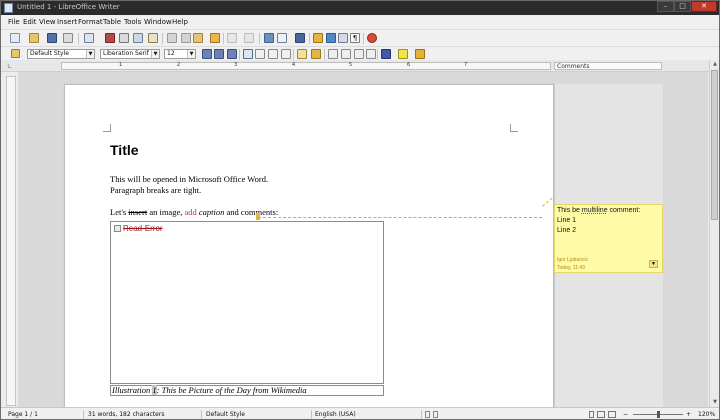 This screenshot has width=720, height=420. Describe the element at coordinates (207, 54) in the screenshot. I see `bold-icon` at that location.